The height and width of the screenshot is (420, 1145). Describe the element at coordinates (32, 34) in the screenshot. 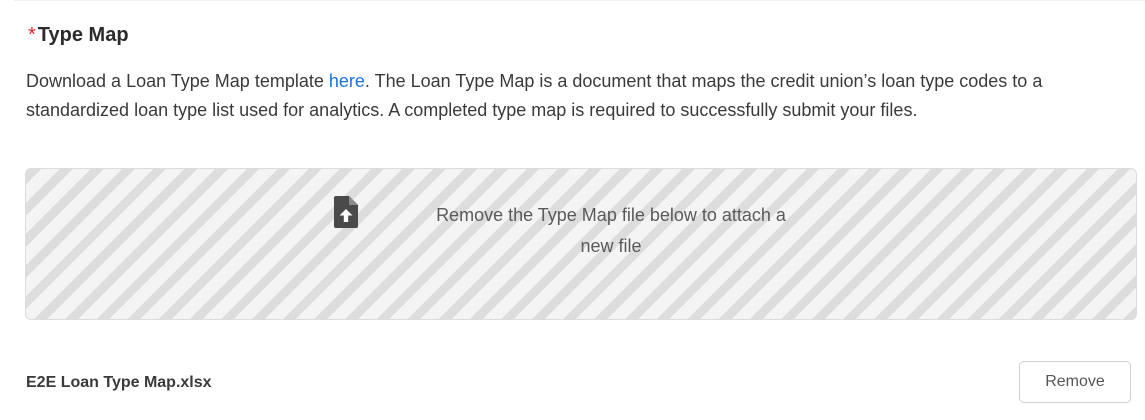

I see `required-asterisk: *` at that location.